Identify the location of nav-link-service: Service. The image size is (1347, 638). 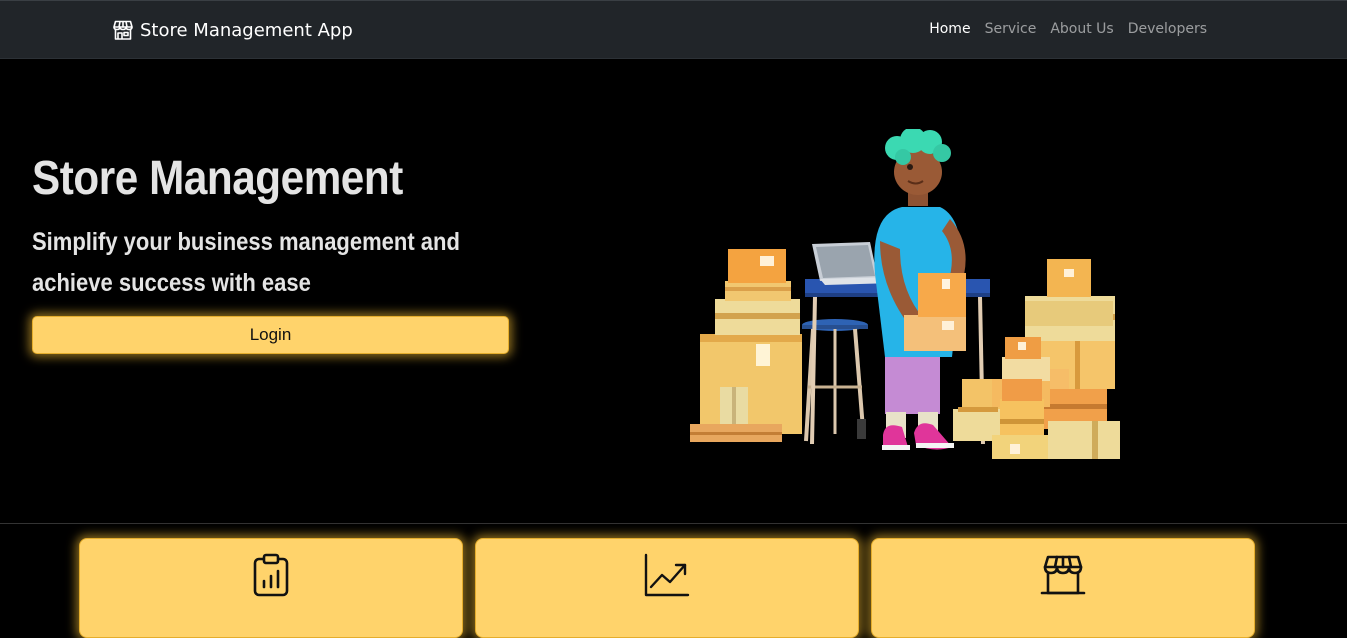
(1011, 29).